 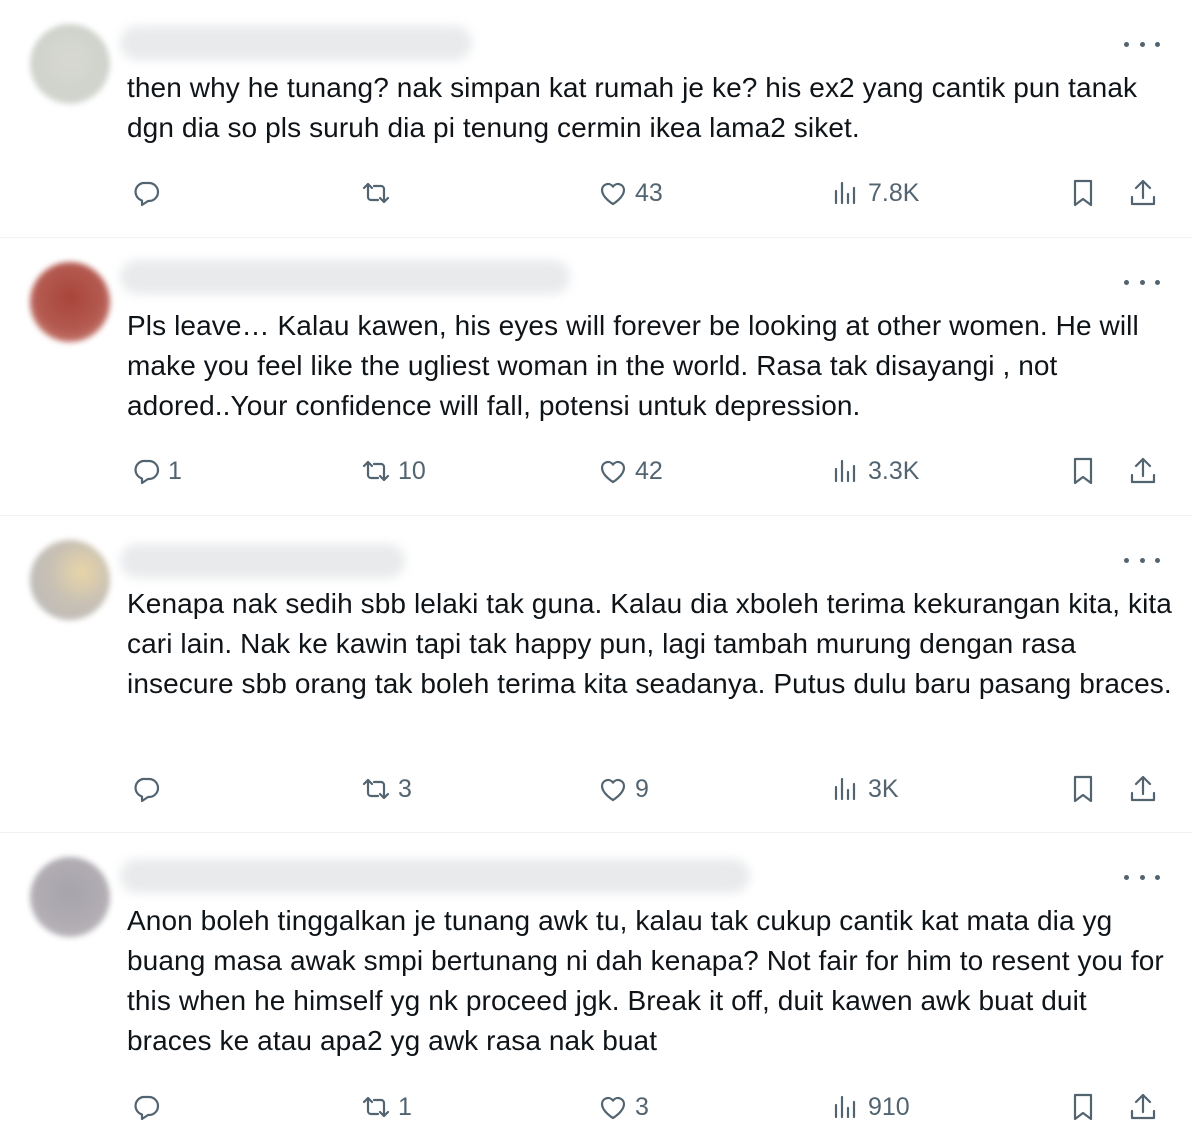 I want to click on action-bar: 3 9 3K, so click(x=596, y=789).